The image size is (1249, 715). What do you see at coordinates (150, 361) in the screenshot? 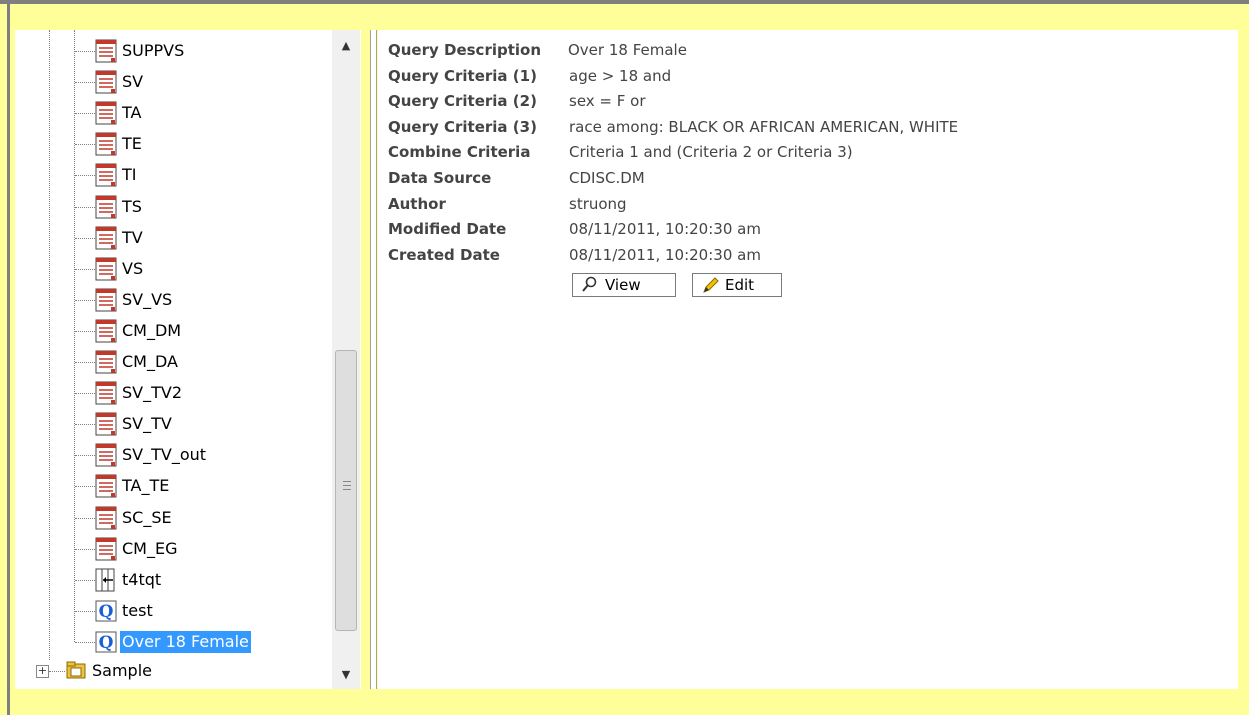
I see `tree-item-label: CM_DA` at bounding box center [150, 361].